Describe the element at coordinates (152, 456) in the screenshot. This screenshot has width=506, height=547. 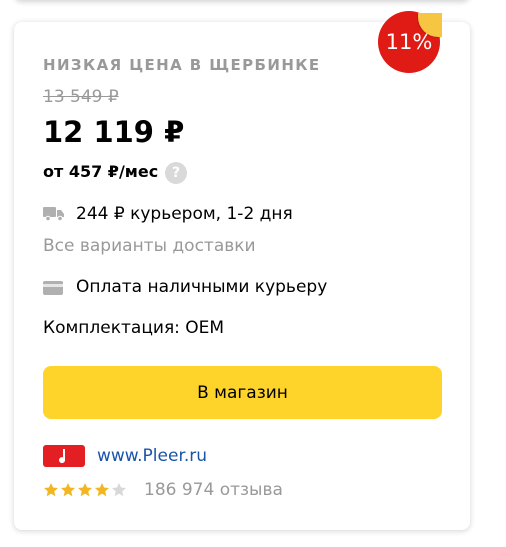
I see `shop-link: www.Pleer.ru` at that location.